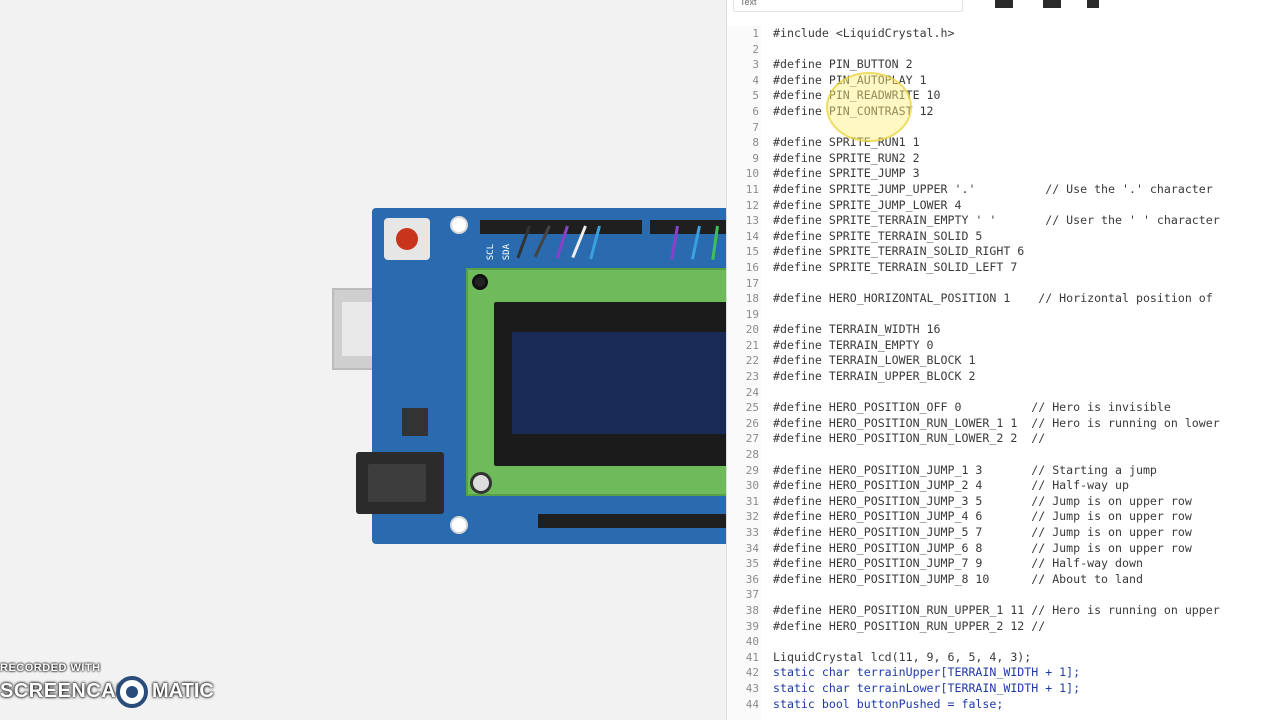  What do you see at coordinates (1003, 174) in the screenshot?
I see `code-line: 10 #define SPRITE_JUMP 3` at bounding box center [1003, 174].